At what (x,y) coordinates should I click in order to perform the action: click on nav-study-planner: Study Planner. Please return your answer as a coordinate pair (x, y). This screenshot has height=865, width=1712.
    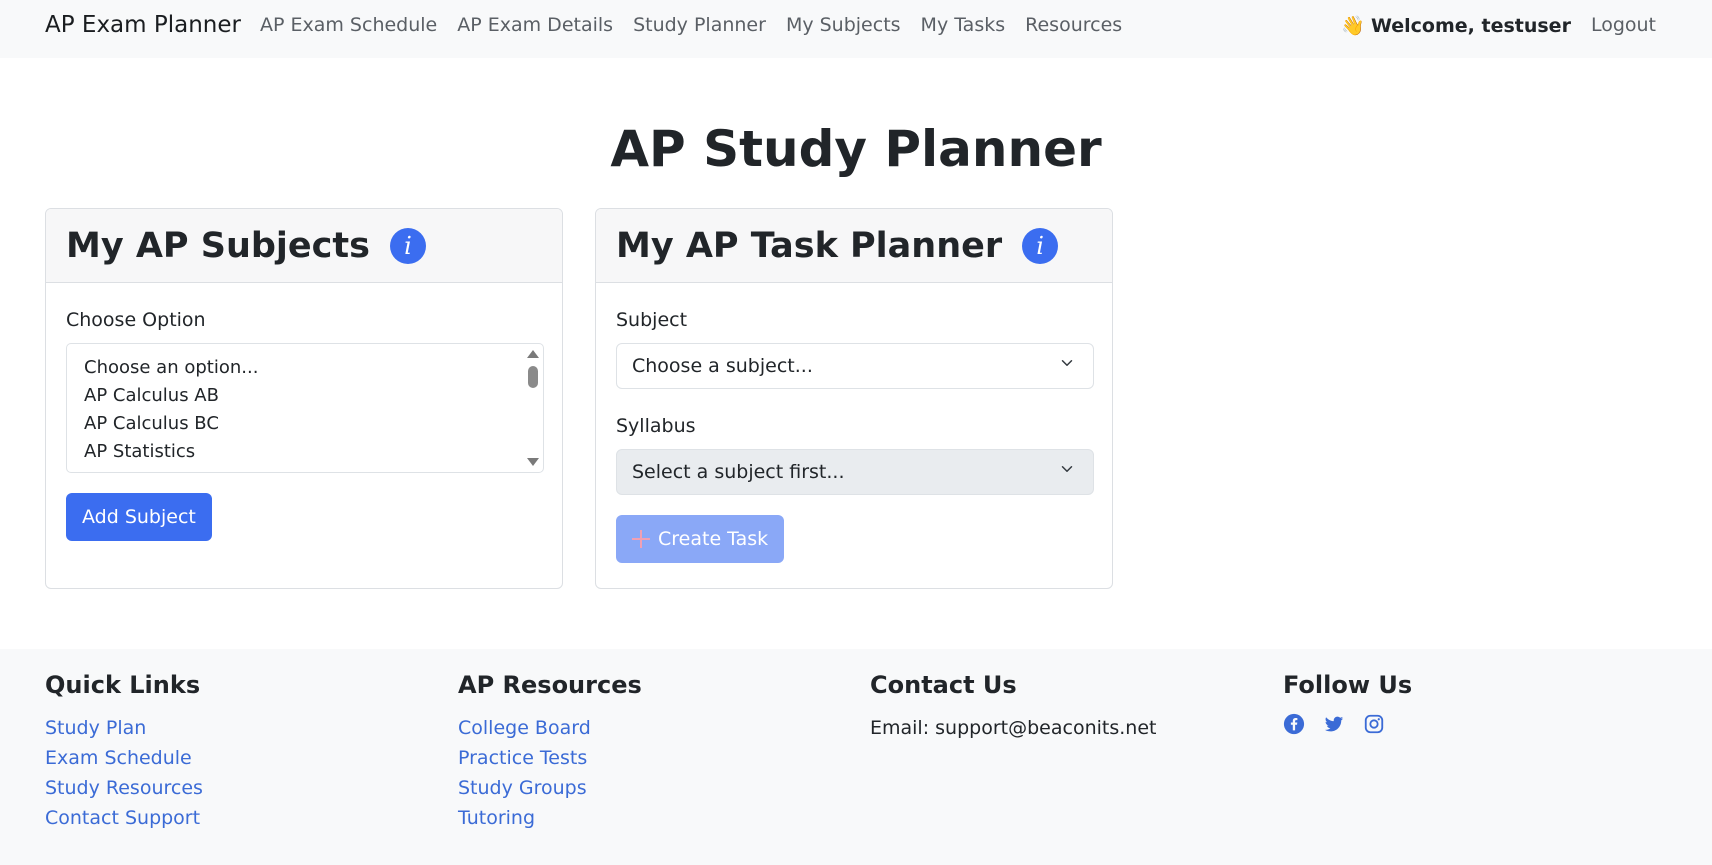
    Looking at the image, I should click on (699, 25).